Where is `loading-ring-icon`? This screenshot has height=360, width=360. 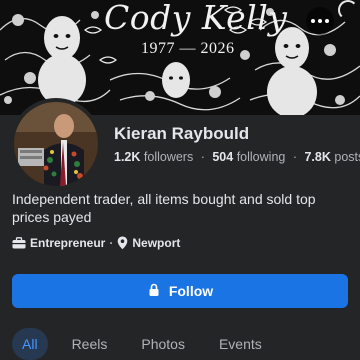 loading-ring-icon is located at coordinates (348, 10).